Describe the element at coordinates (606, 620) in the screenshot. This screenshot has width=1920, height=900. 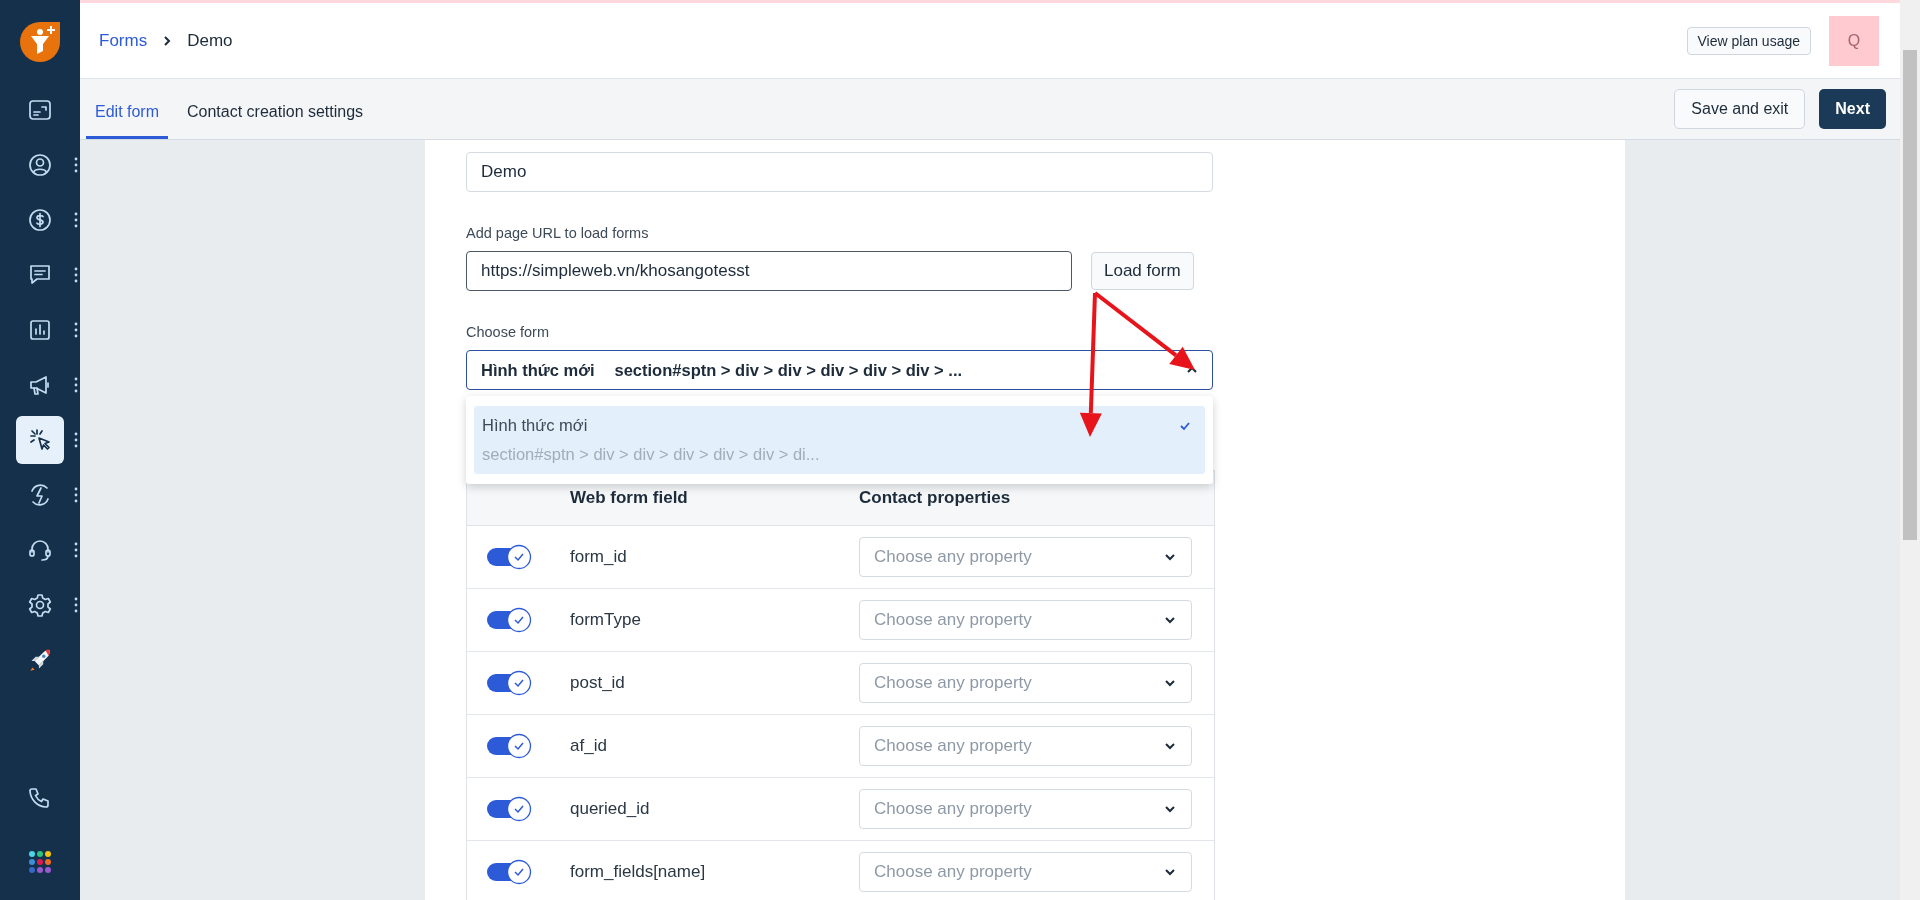
I see `field-name: formType` at that location.